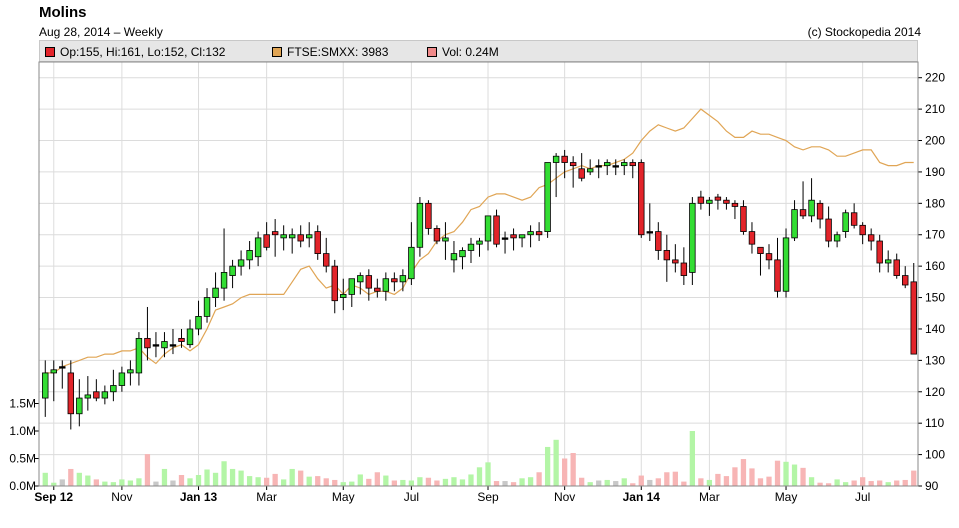 The image size is (959, 528). I want to click on price-tick-label: 180, so click(935, 203).